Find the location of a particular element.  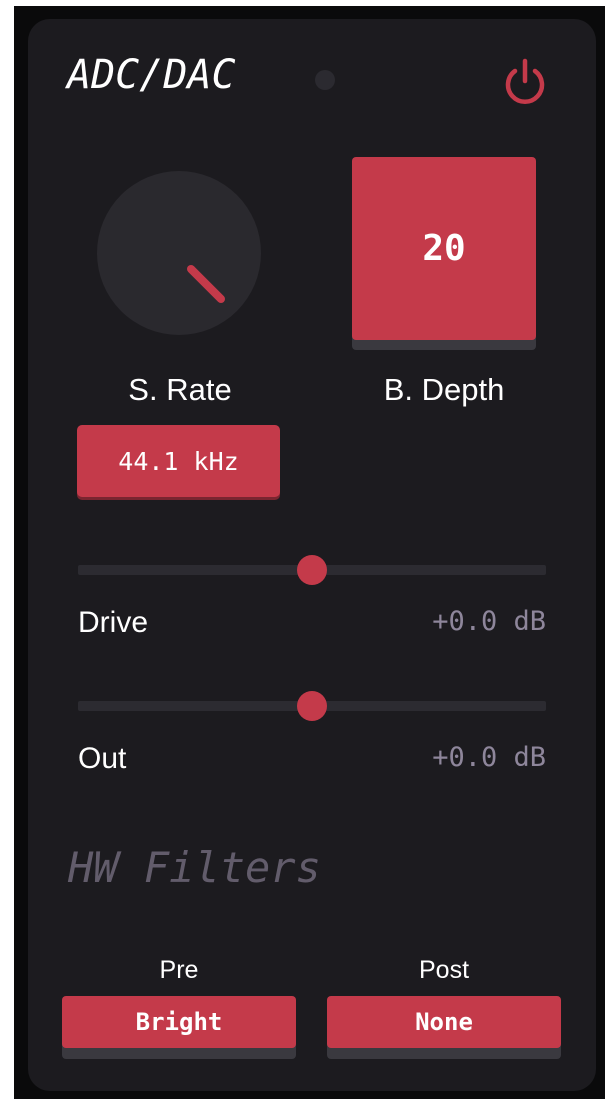

out-label: Out is located at coordinates (102, 758).